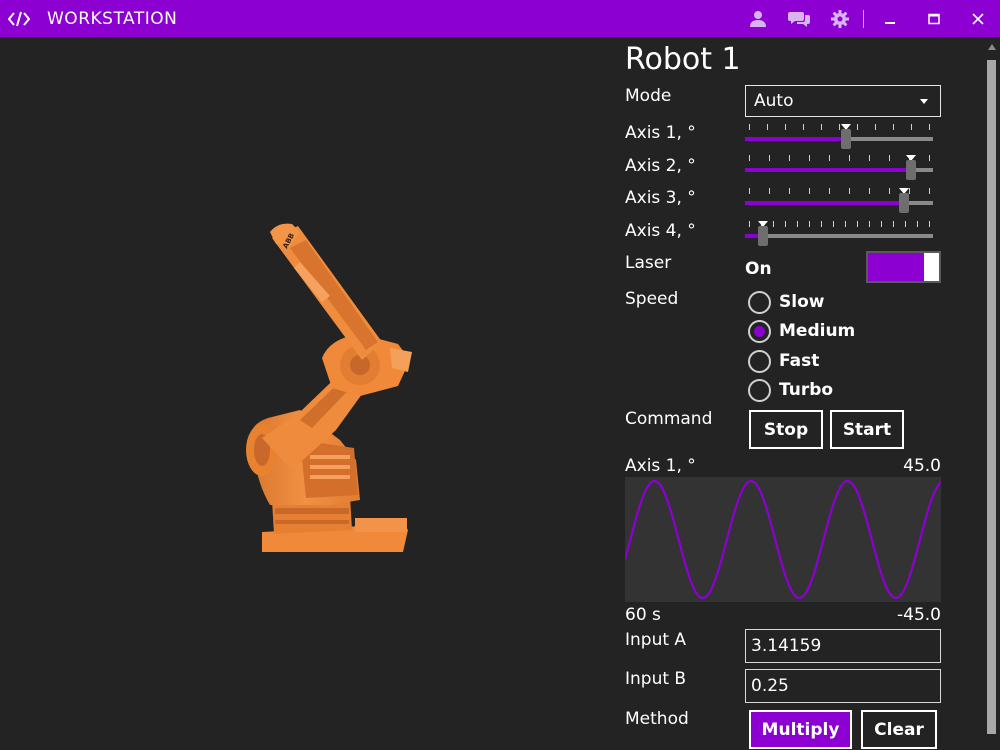 The width and height of the screenshot is (1000, 750). I want to click on chat-icon, so click(799, 18).